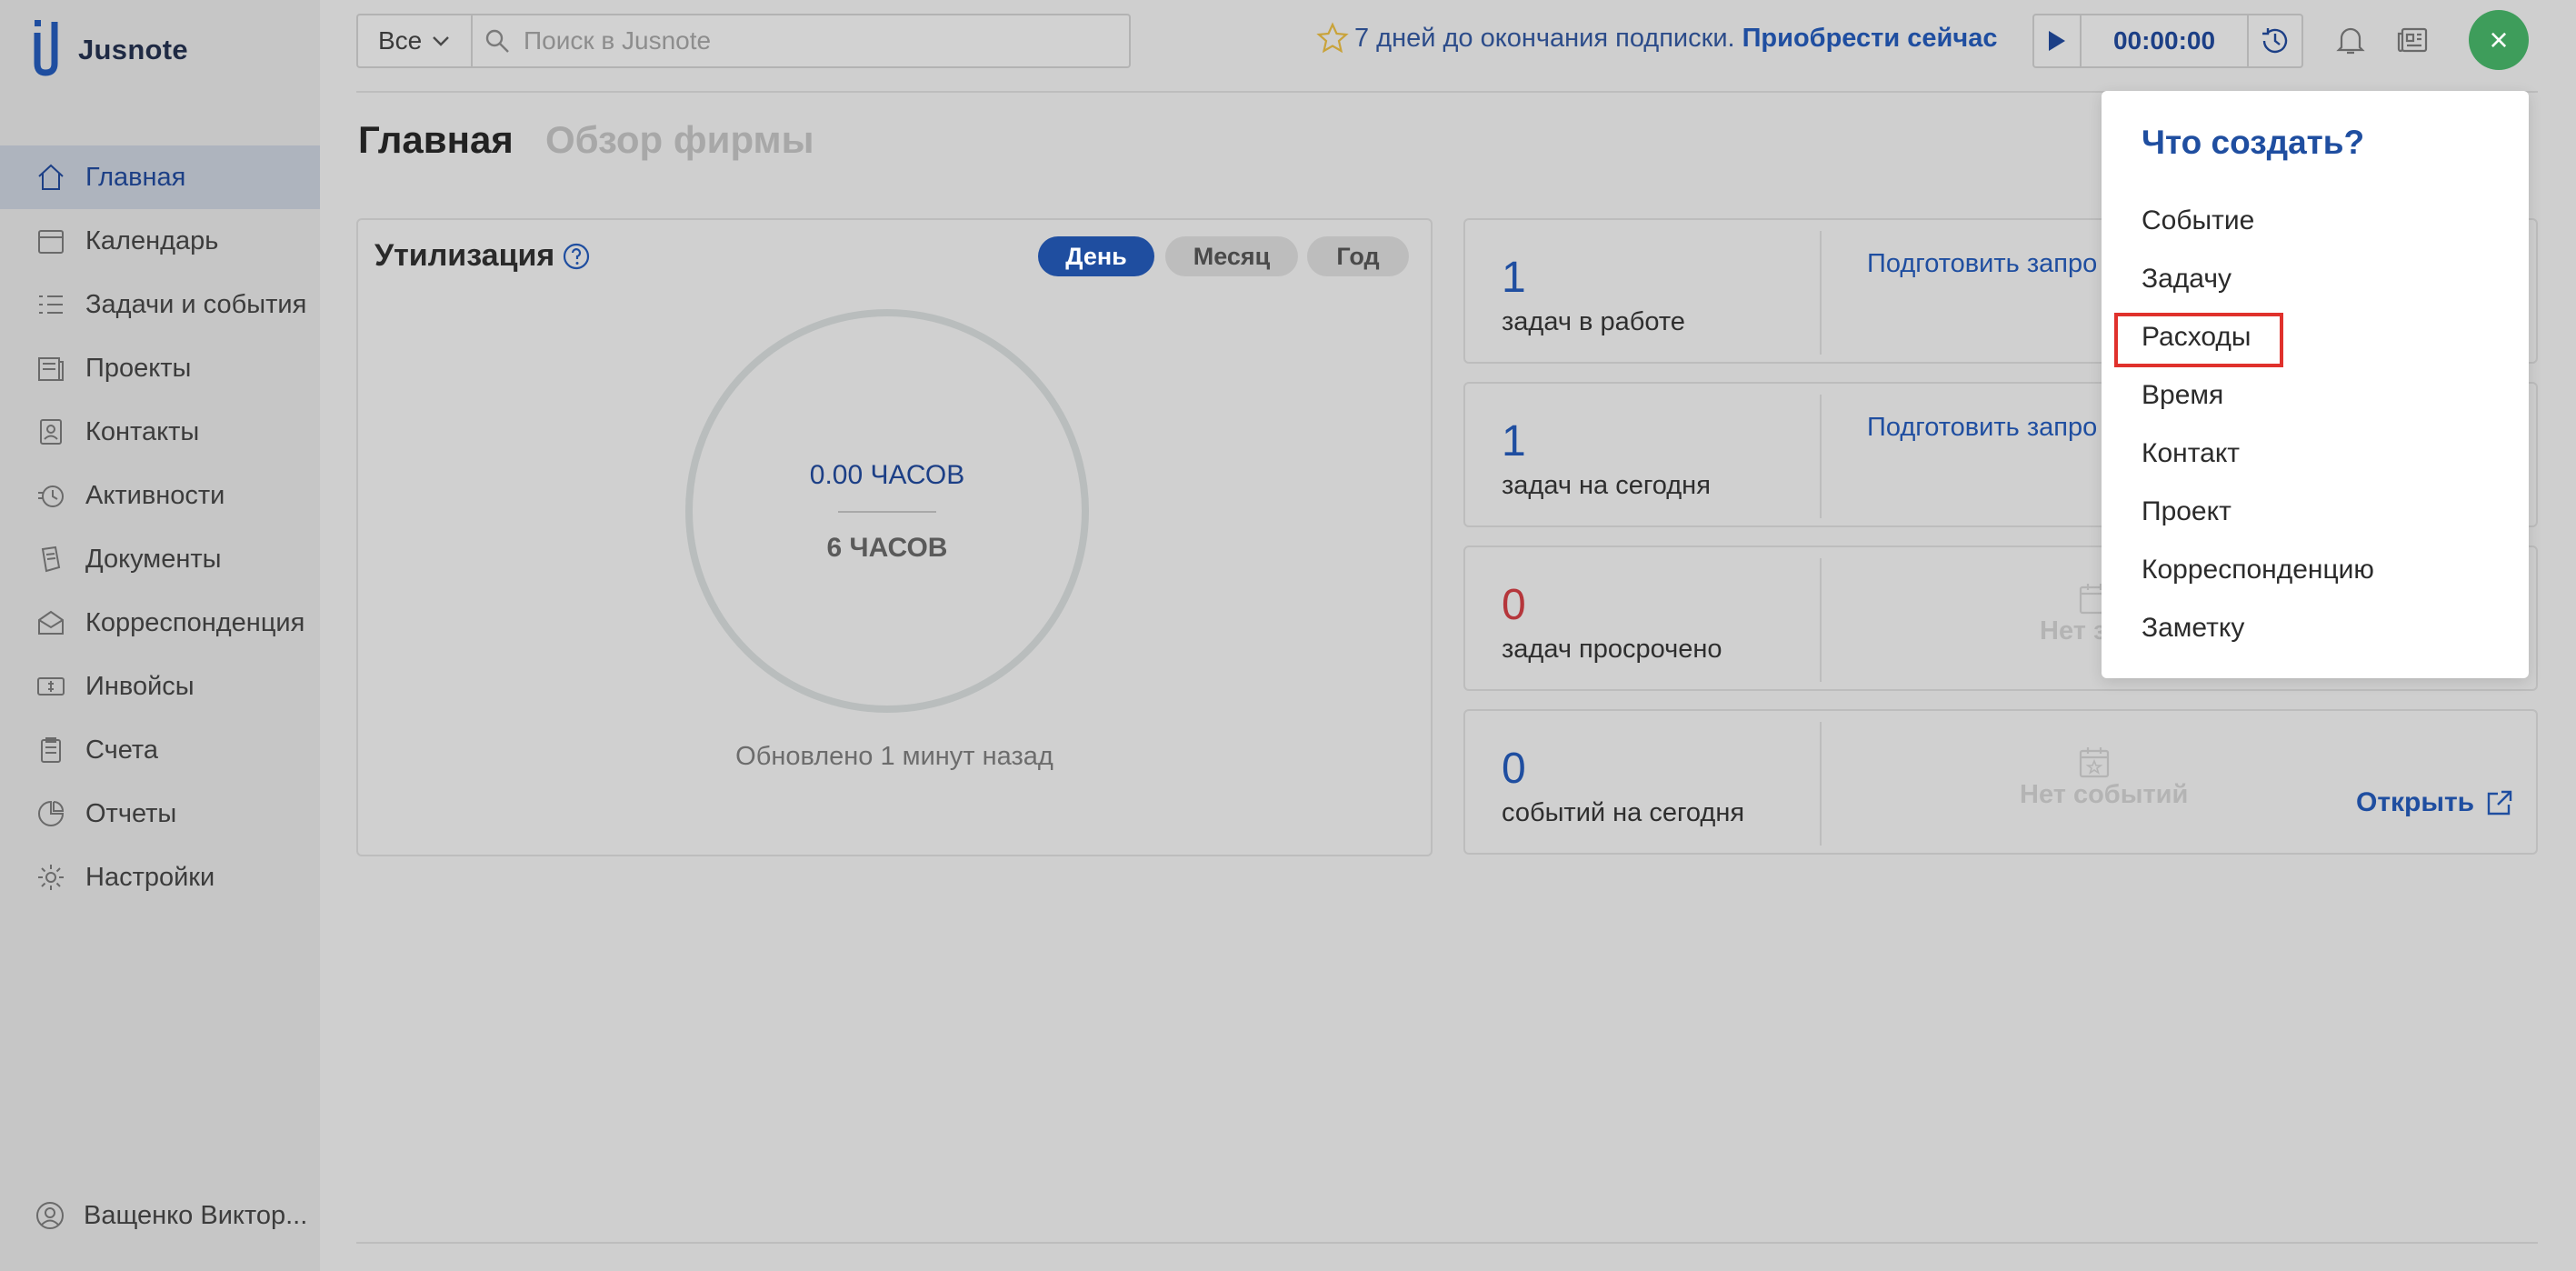 The height and width of the screenshot is (1271, 2576). Describe the element at coordinates (464, 255) in the screenshot. I see `utilization-title: Утилизация` at that location.